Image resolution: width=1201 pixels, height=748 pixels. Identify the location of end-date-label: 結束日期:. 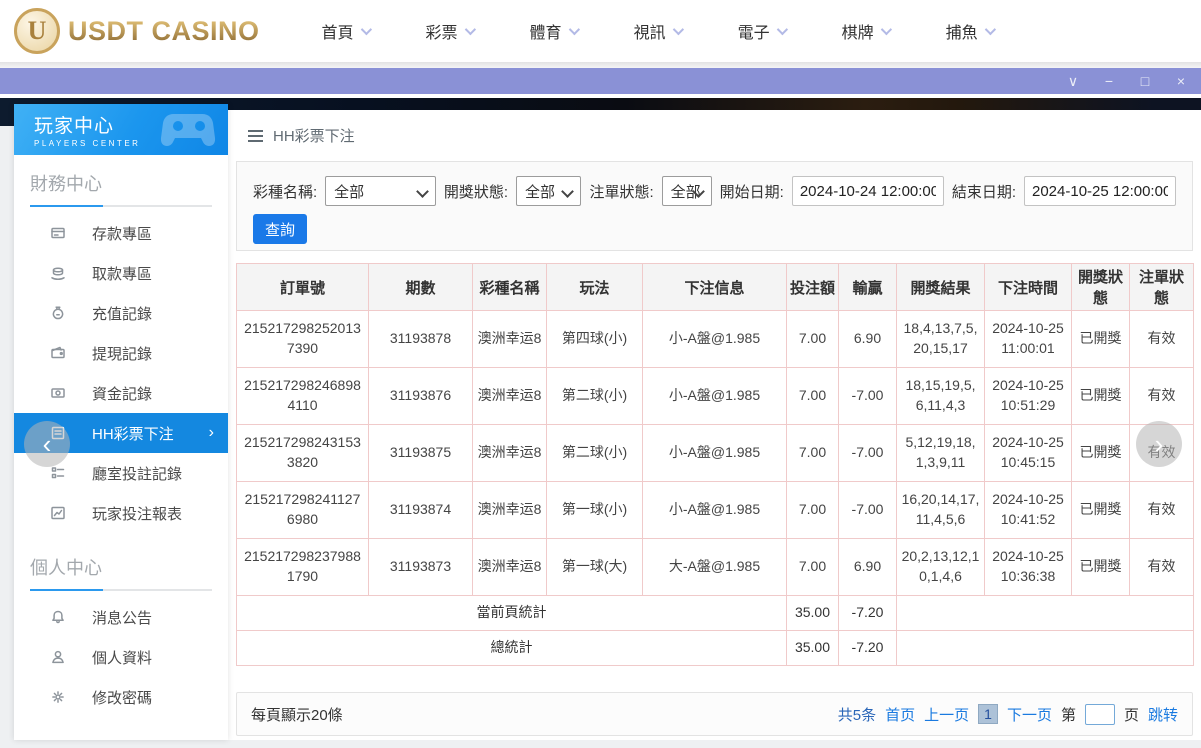
(983, 192).